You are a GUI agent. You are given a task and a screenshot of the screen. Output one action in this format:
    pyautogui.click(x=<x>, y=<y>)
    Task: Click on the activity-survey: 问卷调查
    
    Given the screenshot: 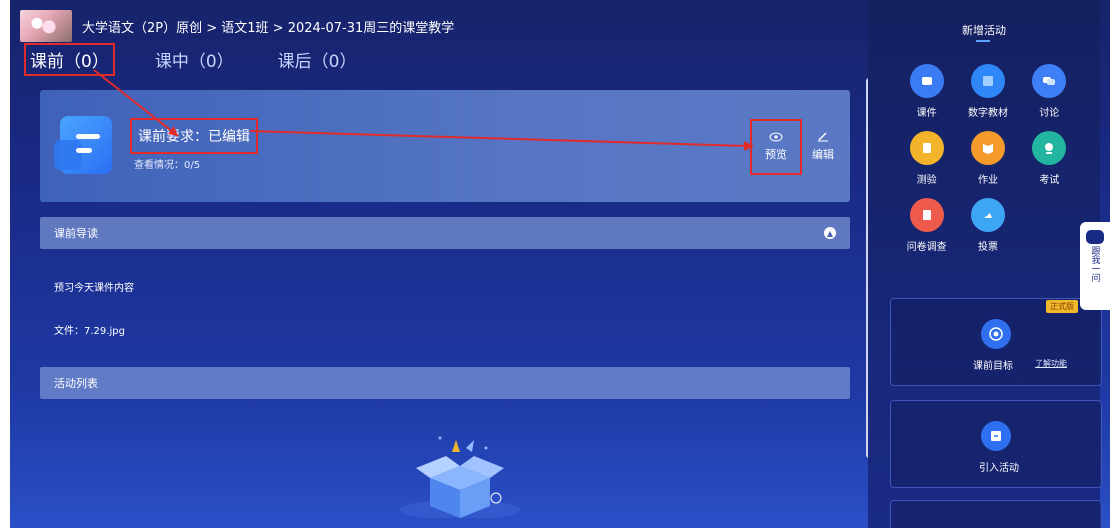 What is the action you would take?
    pyautogui.click(x=926, y=225)
    